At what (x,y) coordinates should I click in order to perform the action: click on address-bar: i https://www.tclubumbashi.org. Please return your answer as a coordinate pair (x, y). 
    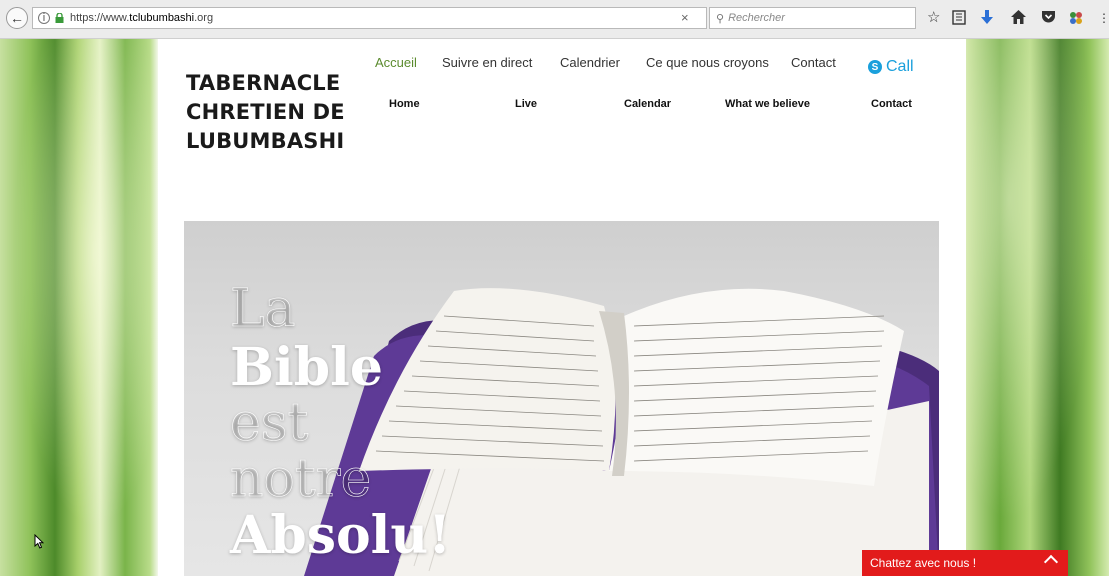
    Looking at the image, I should click on (369, 18).